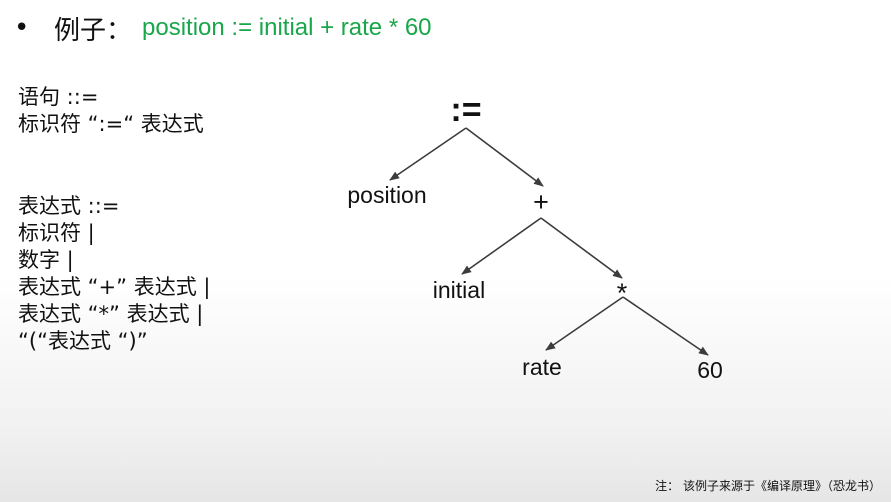 This screenshot has width=891, height=502. I want to click on edge-root-to-plus, so click(504, 157).